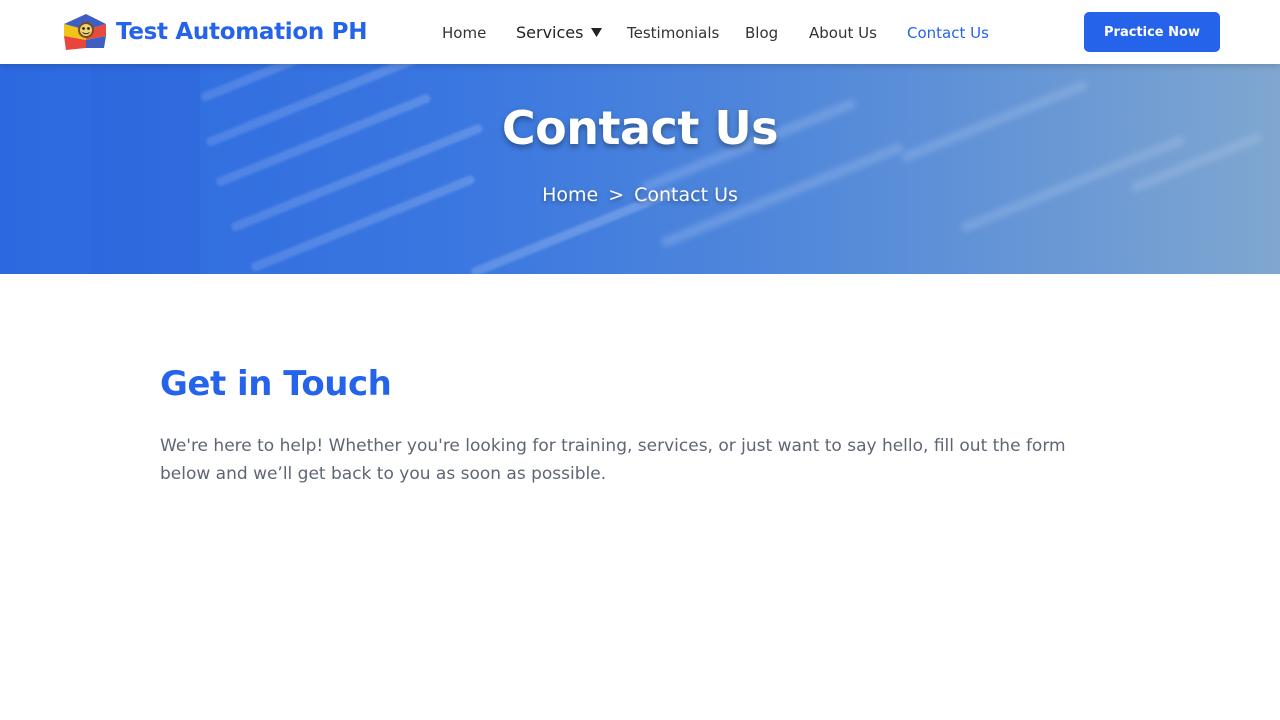  I want to click on nav-item-services: Services, so click(559, 33).